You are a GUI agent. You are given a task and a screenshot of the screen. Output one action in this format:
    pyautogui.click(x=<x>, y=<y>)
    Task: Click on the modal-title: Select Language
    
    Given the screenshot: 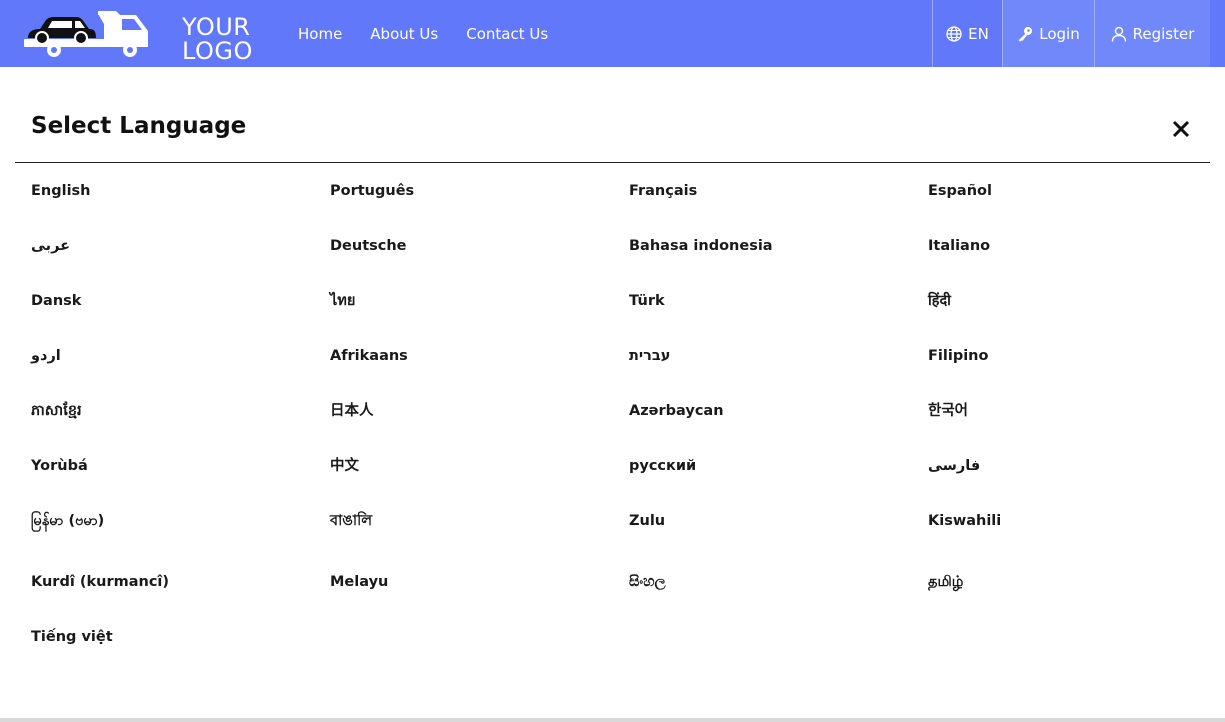 What is the action you would take?
    pyautogui.click(x=139, y=126)
    